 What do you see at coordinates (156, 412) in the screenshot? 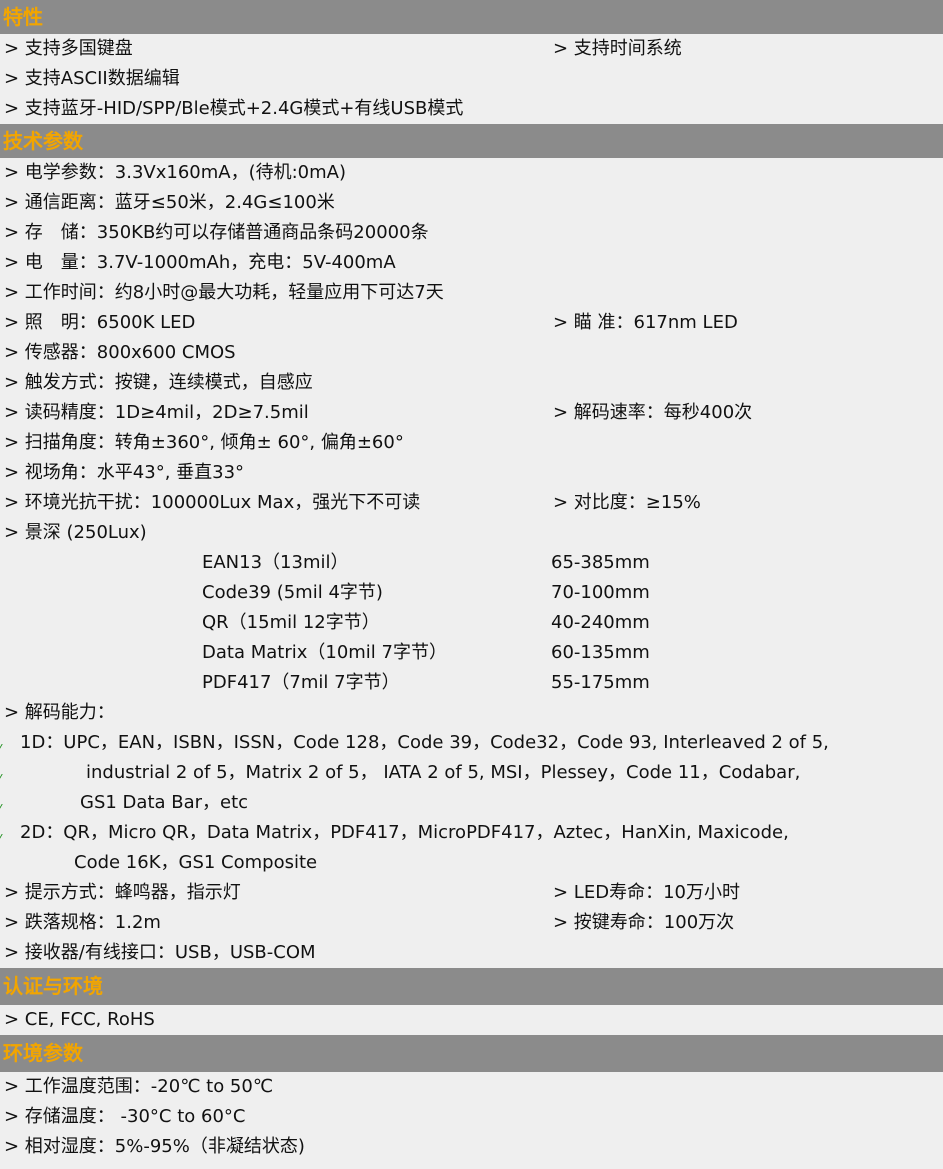
I see `spec-precision: > 读码精度：1D≥4mil，2D≥7.5mil` at bounding box center [156, 412].